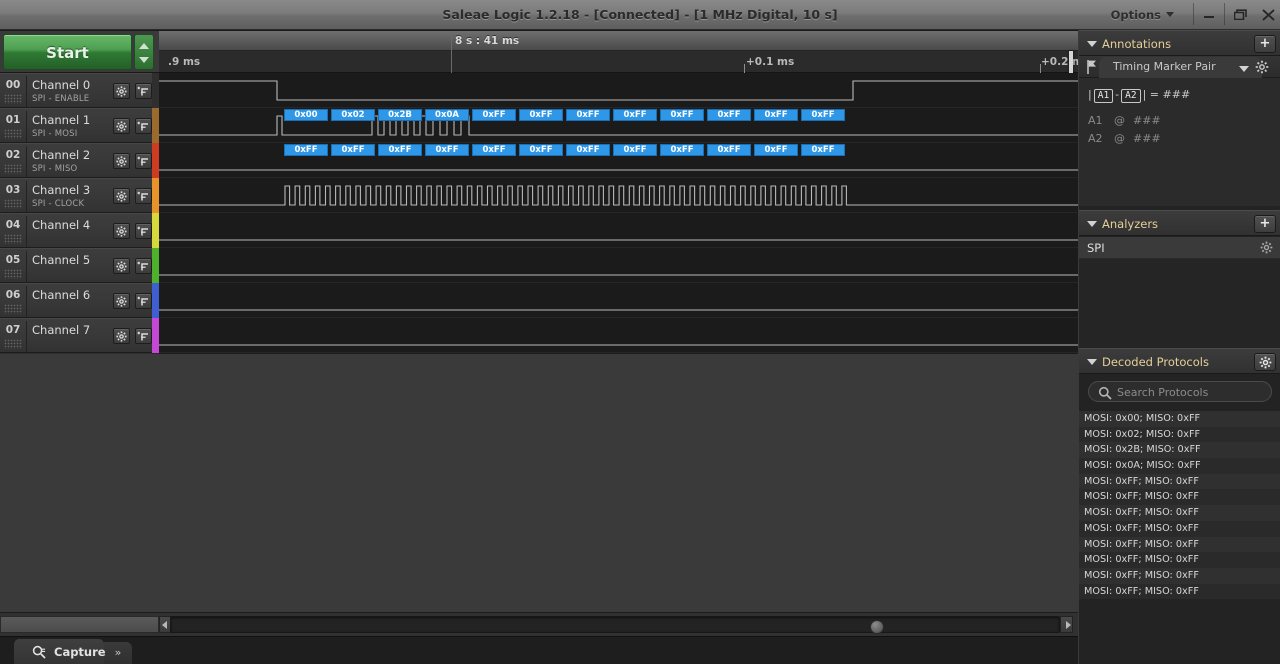 Image resolution: width=1280 pixels, height=664 pixels. Describe the element at coordinates (615, 625) in the screenshot. I see `scrollbar-track` at that location.